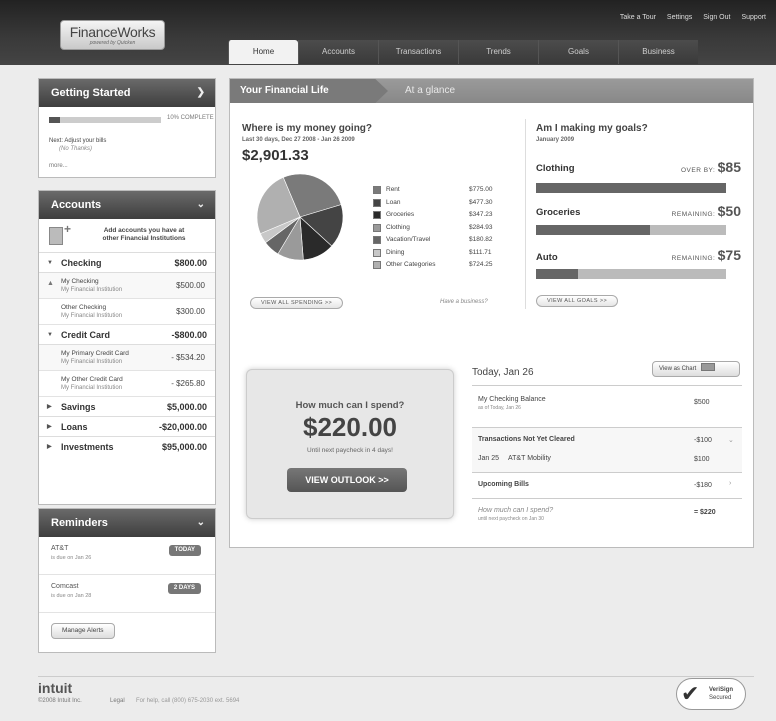 This screenshot has width=776, height=721. What do you see at coordinates (127, 263) in the screenshot?
I see `account-group-checking: ▼ Checking $800.00` at bounding box center [127, 263].